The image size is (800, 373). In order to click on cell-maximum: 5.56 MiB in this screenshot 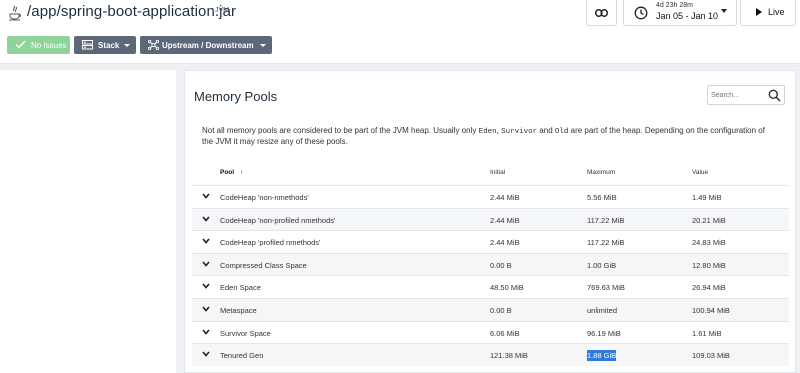, I will do `click(602, 197)`.